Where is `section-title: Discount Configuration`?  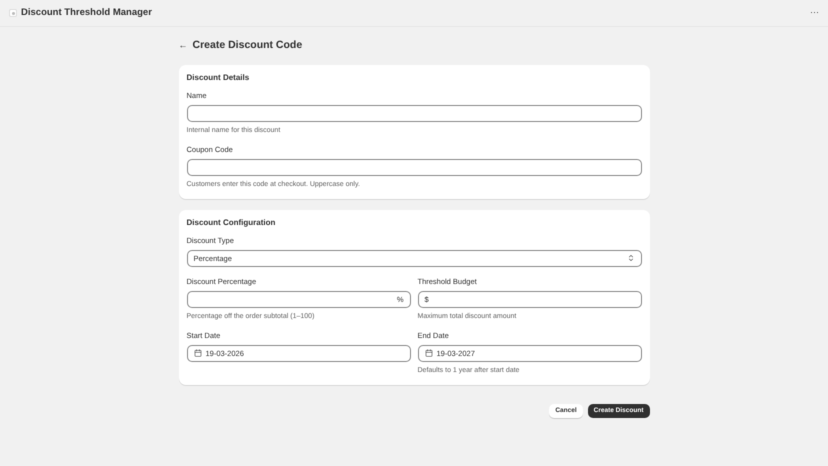
section-title: Discount Configuration is located at coordinates (231, 223).